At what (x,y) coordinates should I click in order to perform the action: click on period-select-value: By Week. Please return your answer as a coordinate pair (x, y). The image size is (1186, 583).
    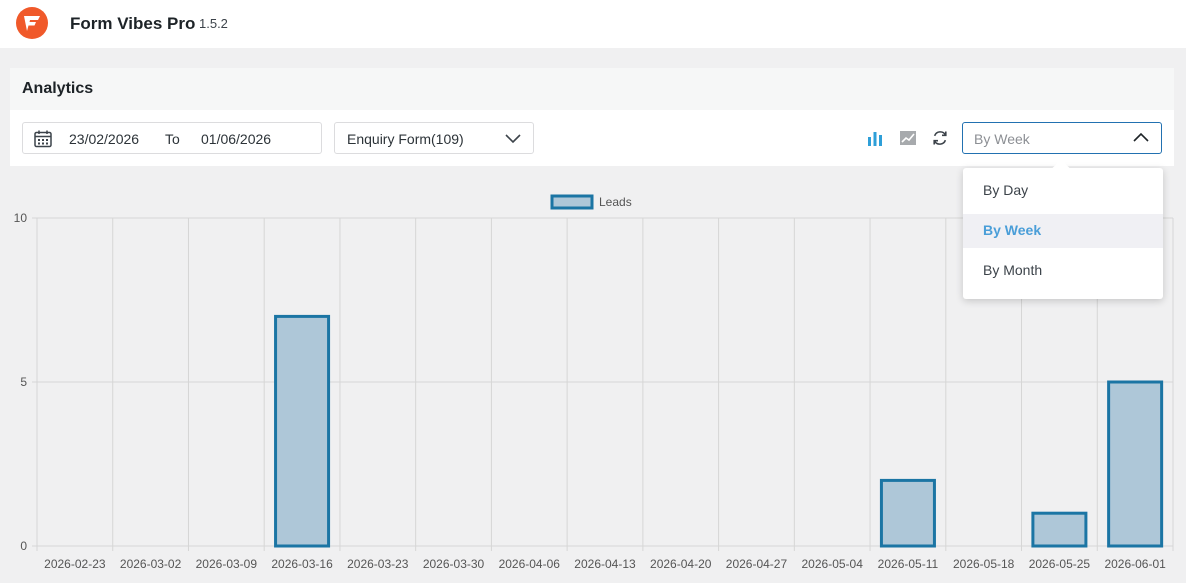
    Looking at the image, I should click on (1002, 139).